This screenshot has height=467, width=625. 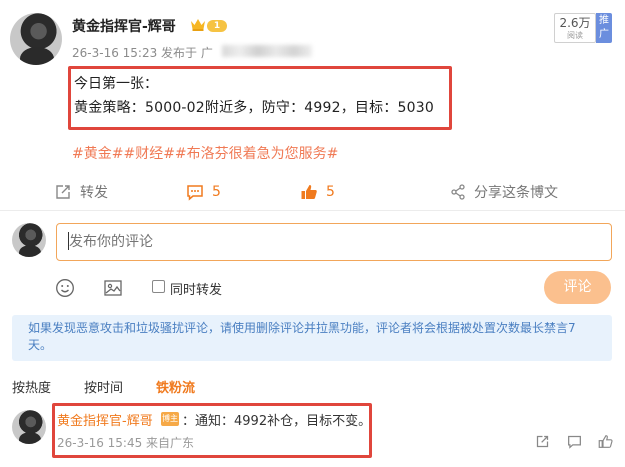 What do you see at coordinates (217, 26) in the screenshot?
I see `level-badge: 1` at bounding box center [217, 26].